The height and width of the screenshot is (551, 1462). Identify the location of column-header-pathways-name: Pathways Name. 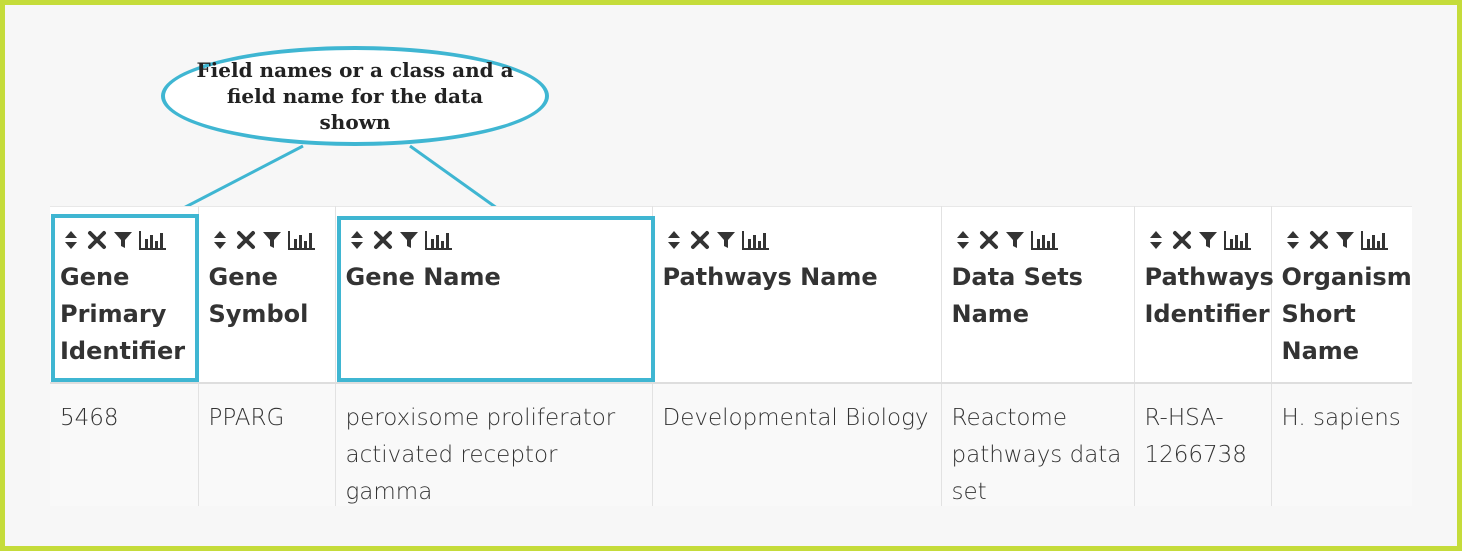
(797, 295).